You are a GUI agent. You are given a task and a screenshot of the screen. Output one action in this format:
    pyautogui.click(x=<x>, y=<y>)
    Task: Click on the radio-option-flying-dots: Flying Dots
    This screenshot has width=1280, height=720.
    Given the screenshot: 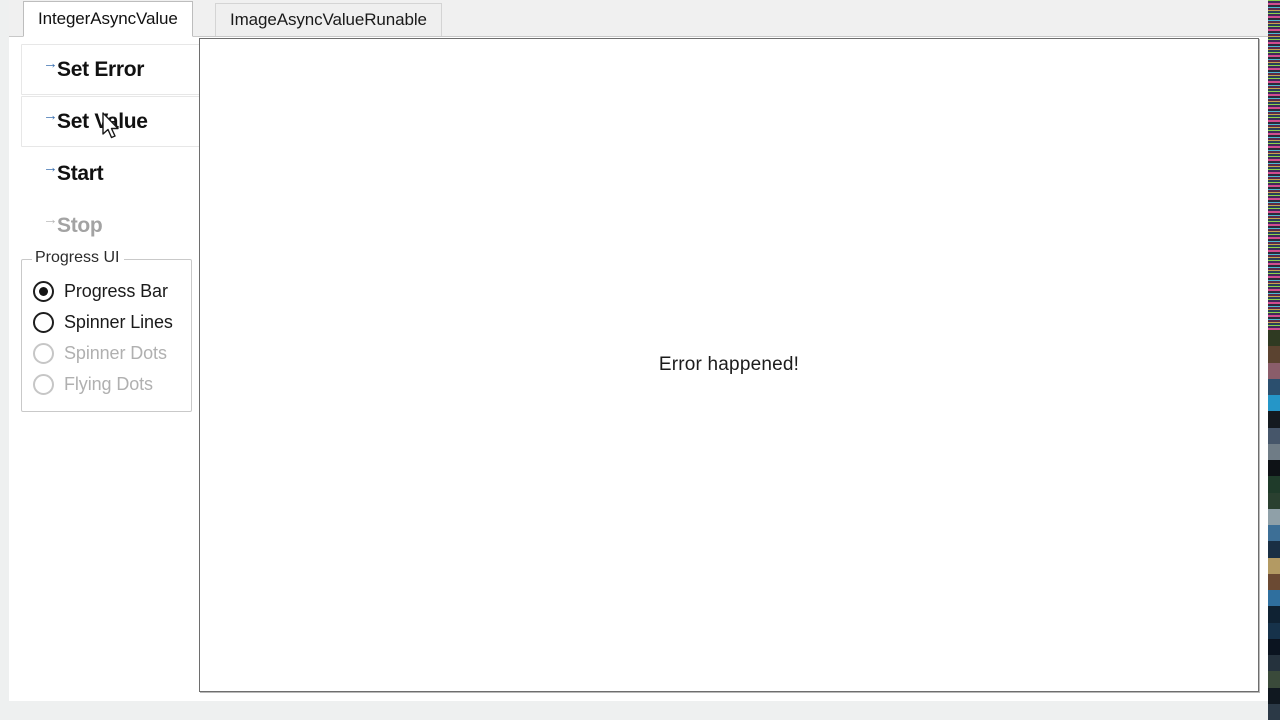 What is the action you would take?
    pyautogui.click(x=106, y=384)
    